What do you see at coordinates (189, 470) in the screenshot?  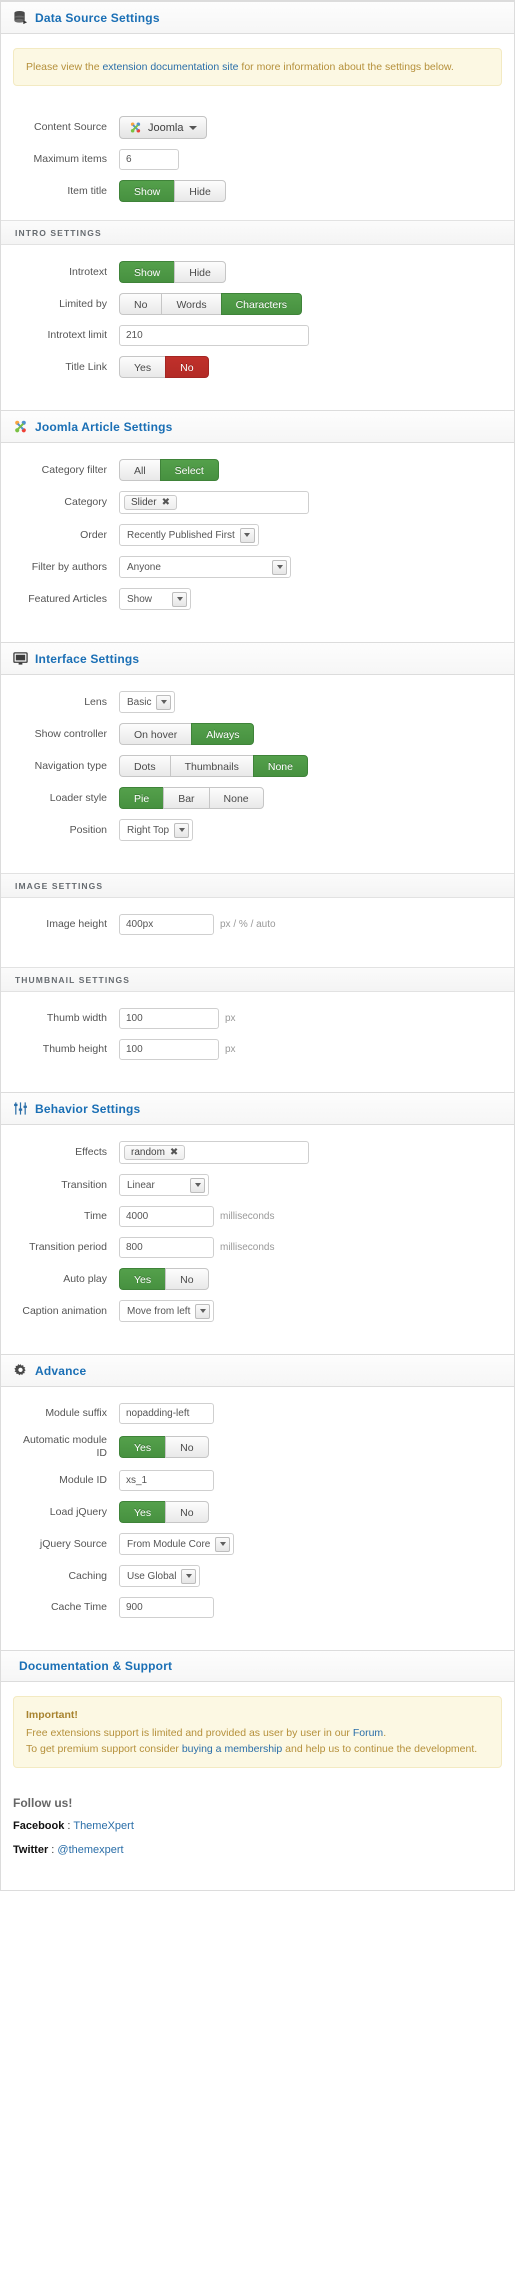 I see `category-filter-option-select: Select` at bounding box center [189, 470].